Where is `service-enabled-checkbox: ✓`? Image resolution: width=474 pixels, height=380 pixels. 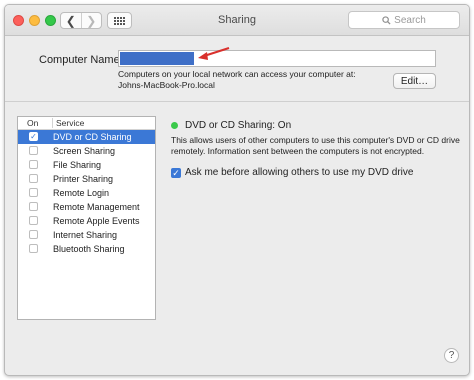
service-enabled-checkbox: ✓ is located at coordinates (33, 136).